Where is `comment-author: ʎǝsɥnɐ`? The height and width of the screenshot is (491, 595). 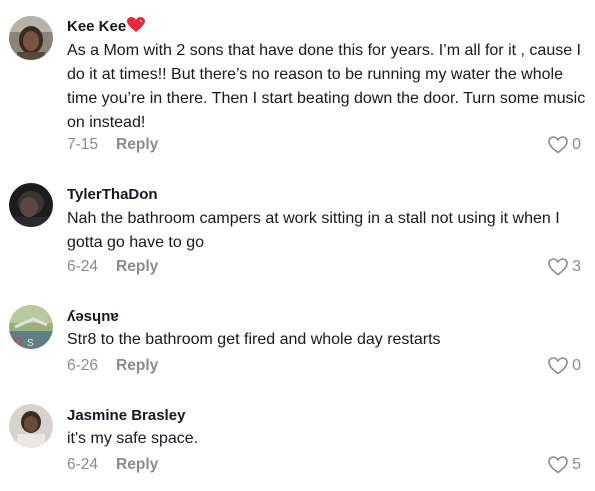 comment-author: ʎǝsɥnɐ is located at coordinates (93, 317).